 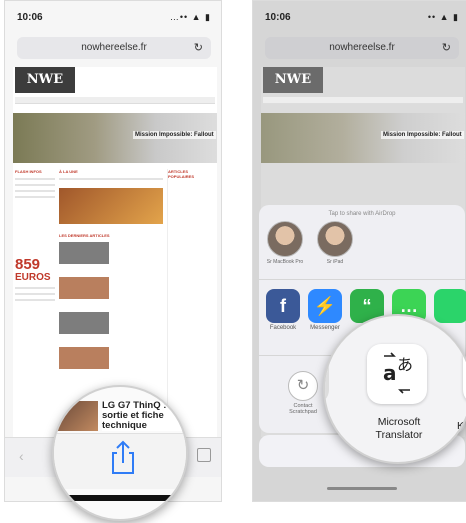 What do you see at coordinates (68, 171) in the screenshot?
I see `une-label: À LA UNE` at bounding box center [68, 171].